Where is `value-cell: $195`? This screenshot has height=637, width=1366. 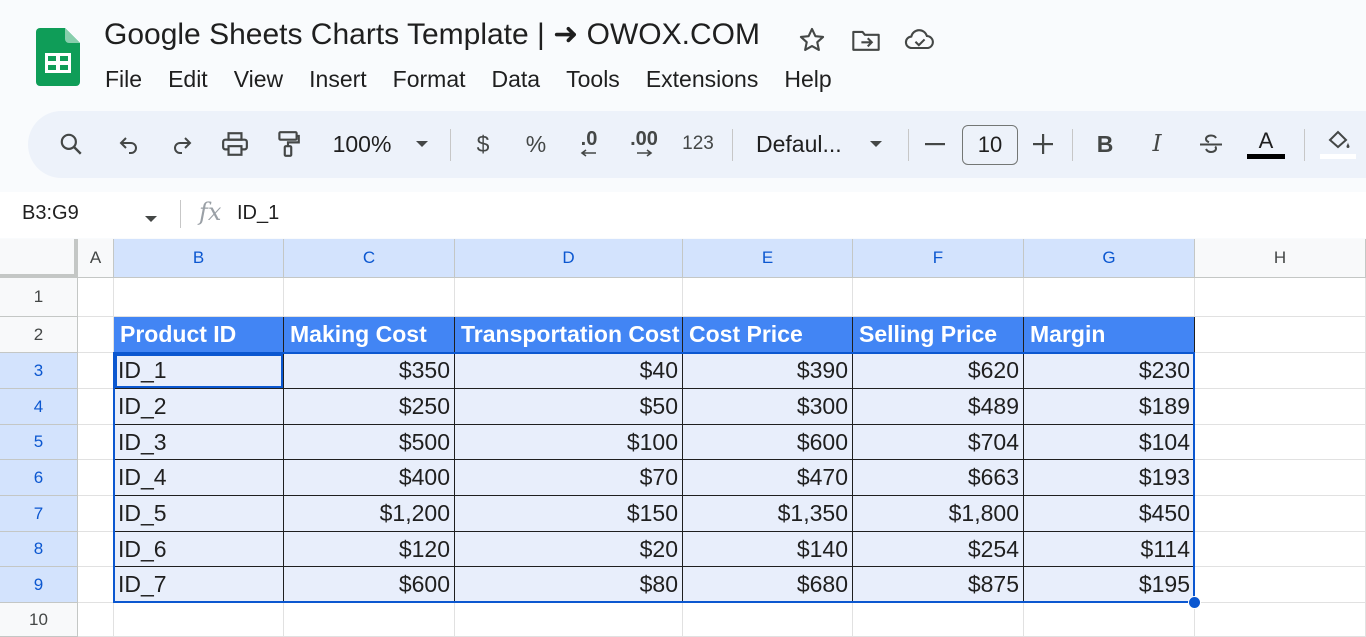
value-cell: $195 is located at coordinates (1109, 585).